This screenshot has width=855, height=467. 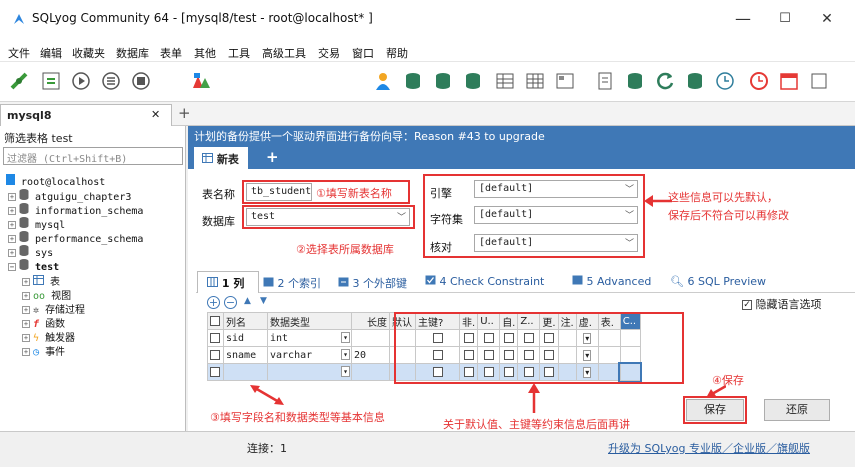 What do you see at coordinates (789, 81) in the screenshot?
I see `calendar-icon` at bounding box center [789, 81].